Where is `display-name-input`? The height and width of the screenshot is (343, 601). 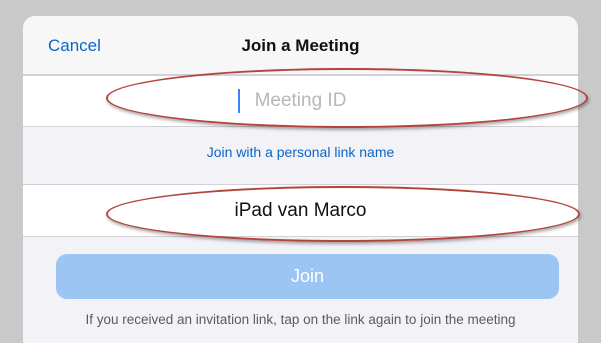 display-name-input is located at coordinates (300, 210).